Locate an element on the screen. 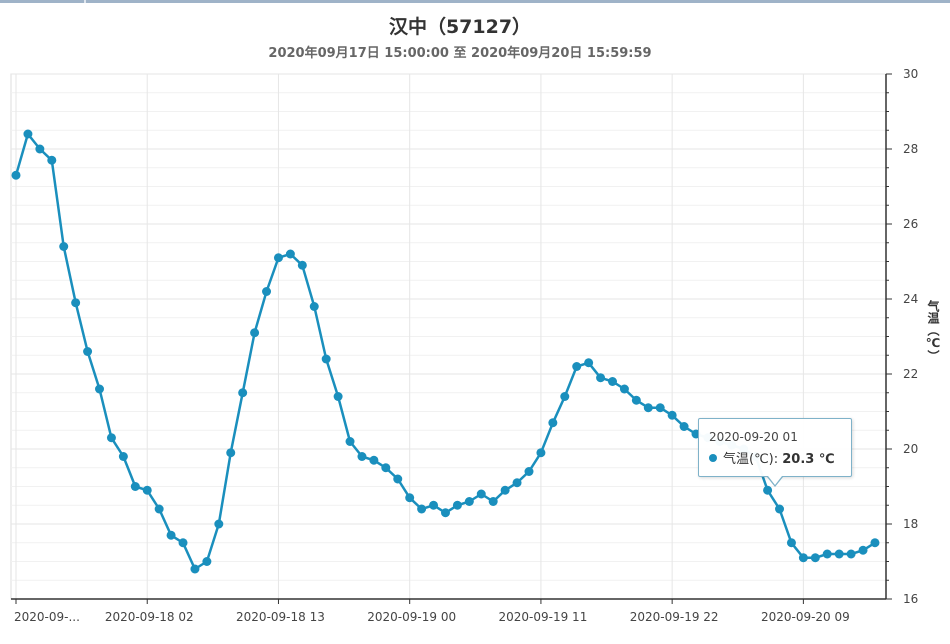  x-tick-label: 2020-09-19 22 is located at coordinates (674, 617).